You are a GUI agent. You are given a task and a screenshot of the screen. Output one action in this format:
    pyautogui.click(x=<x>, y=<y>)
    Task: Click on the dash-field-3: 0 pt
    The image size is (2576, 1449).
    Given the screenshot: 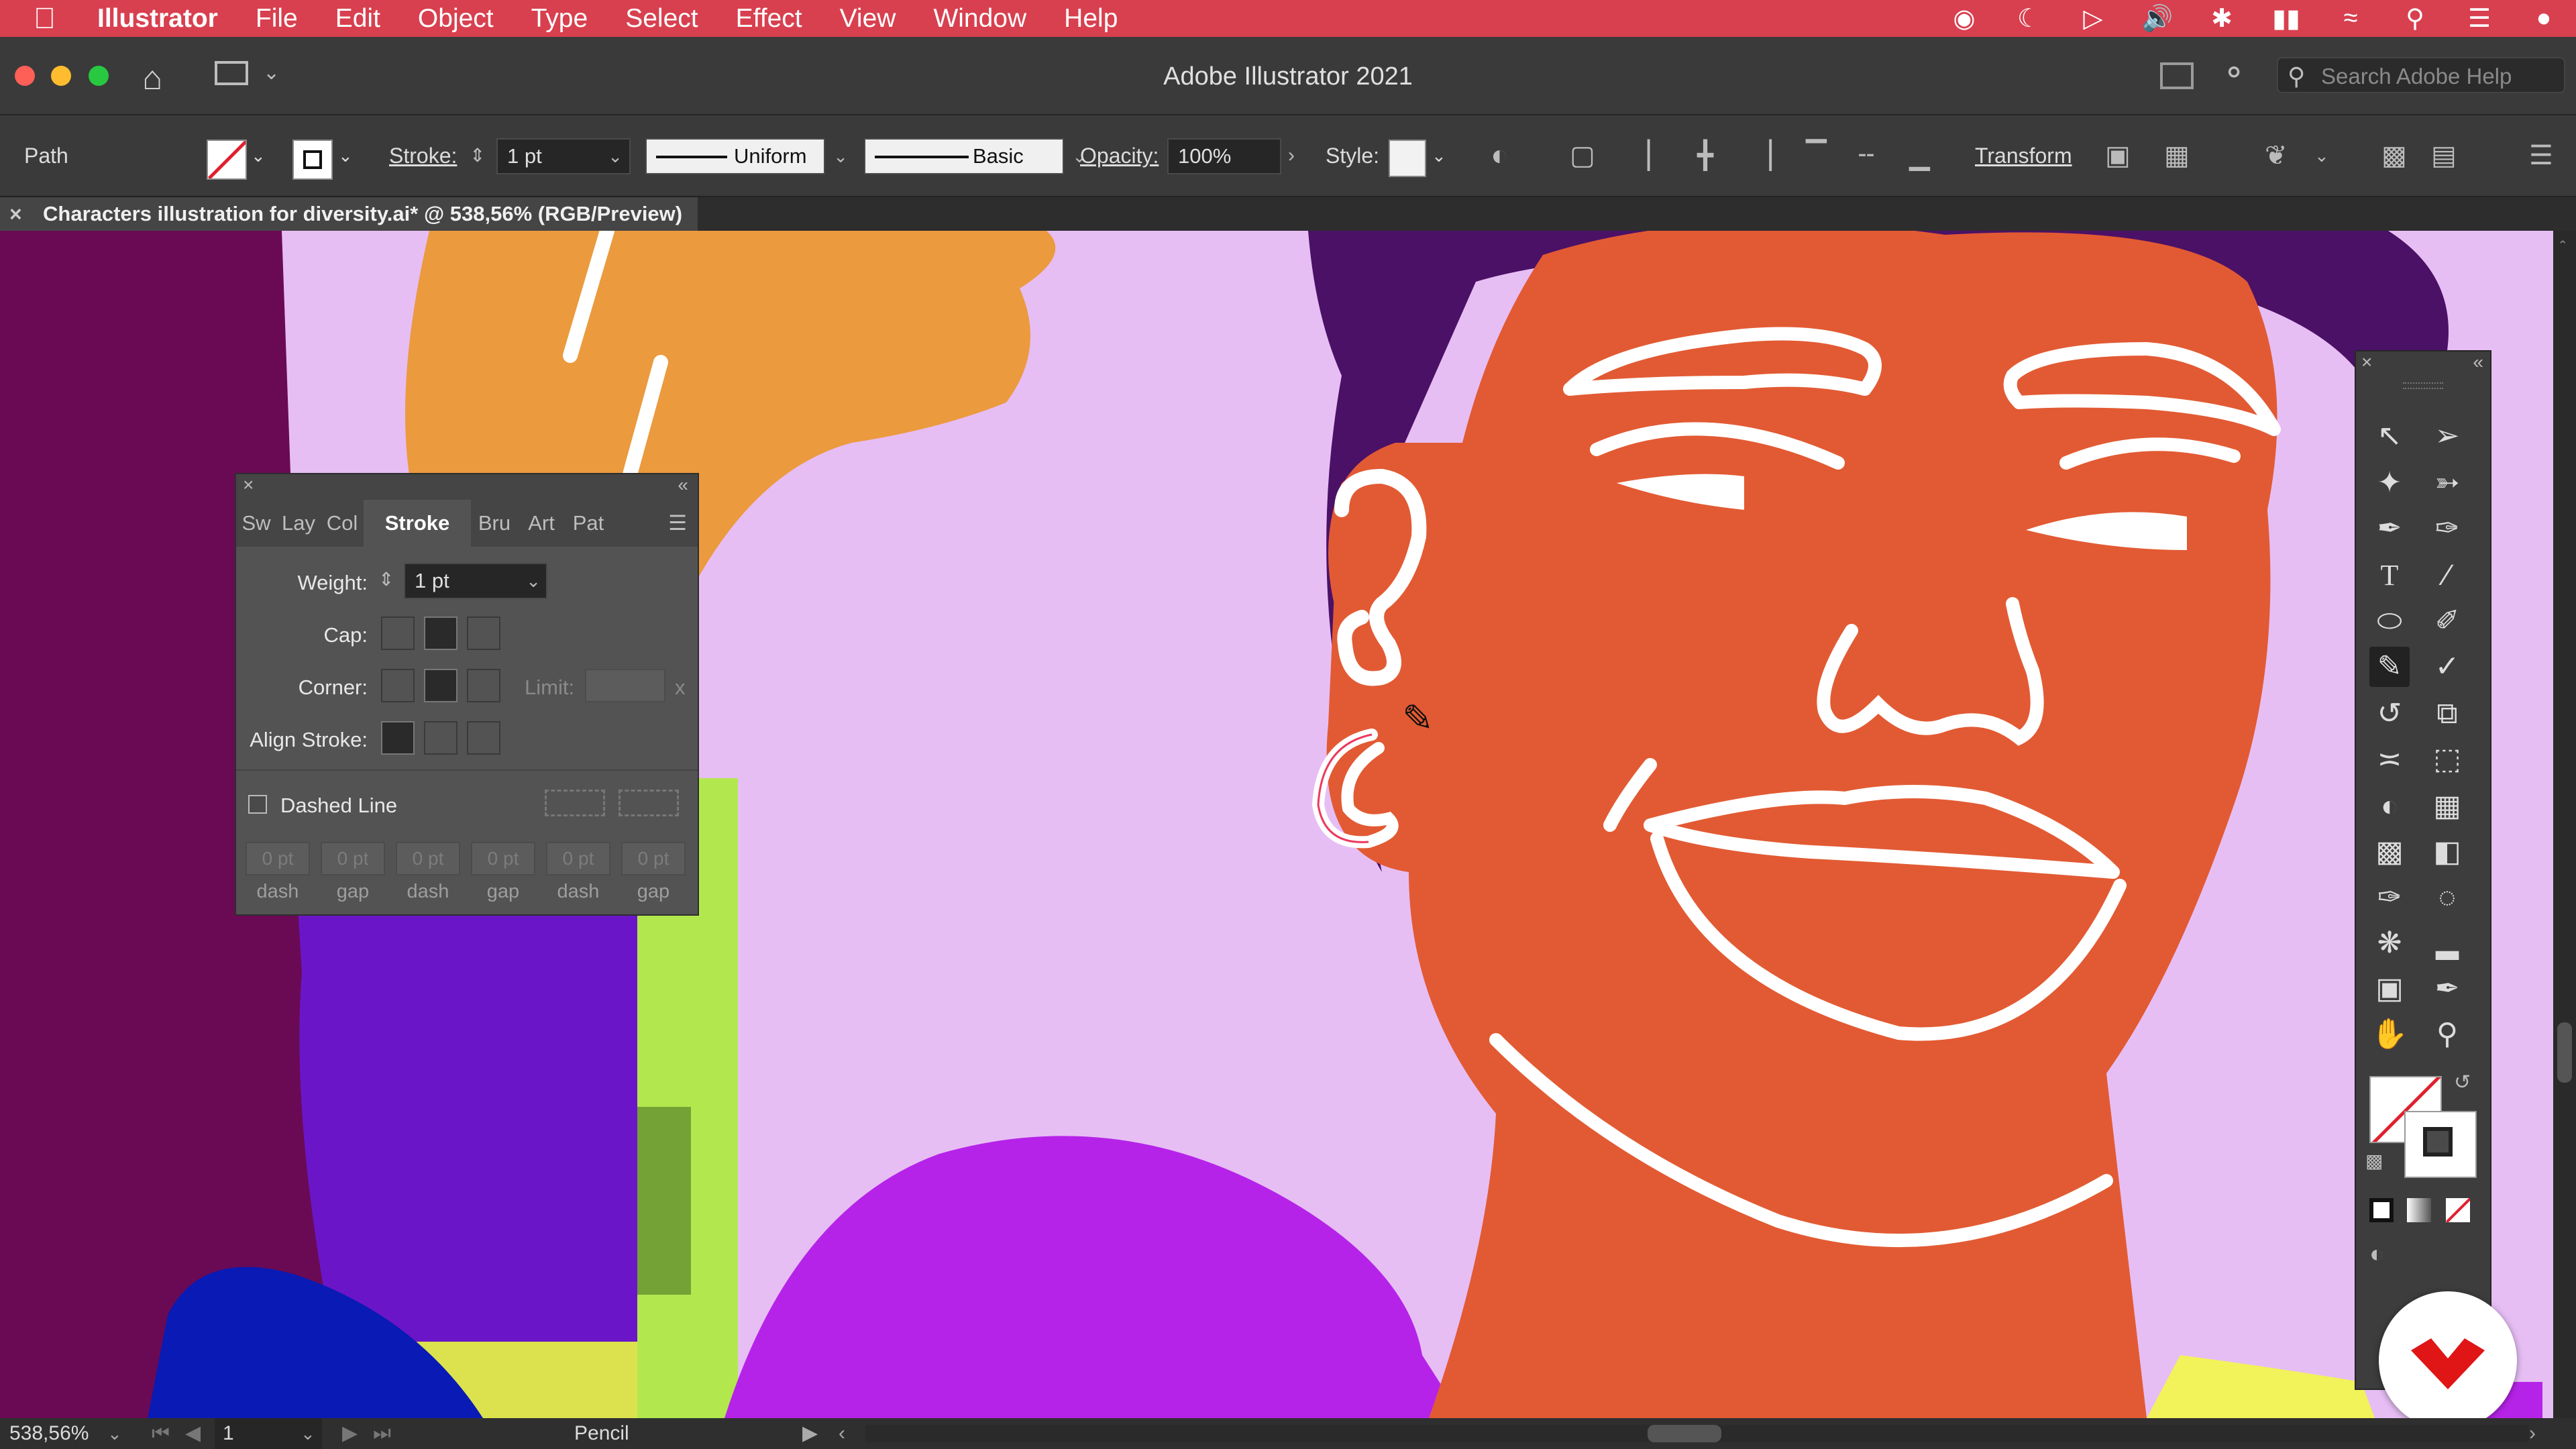 What is the action you would take?
    pyautogui.click(x=578, y=858)
    